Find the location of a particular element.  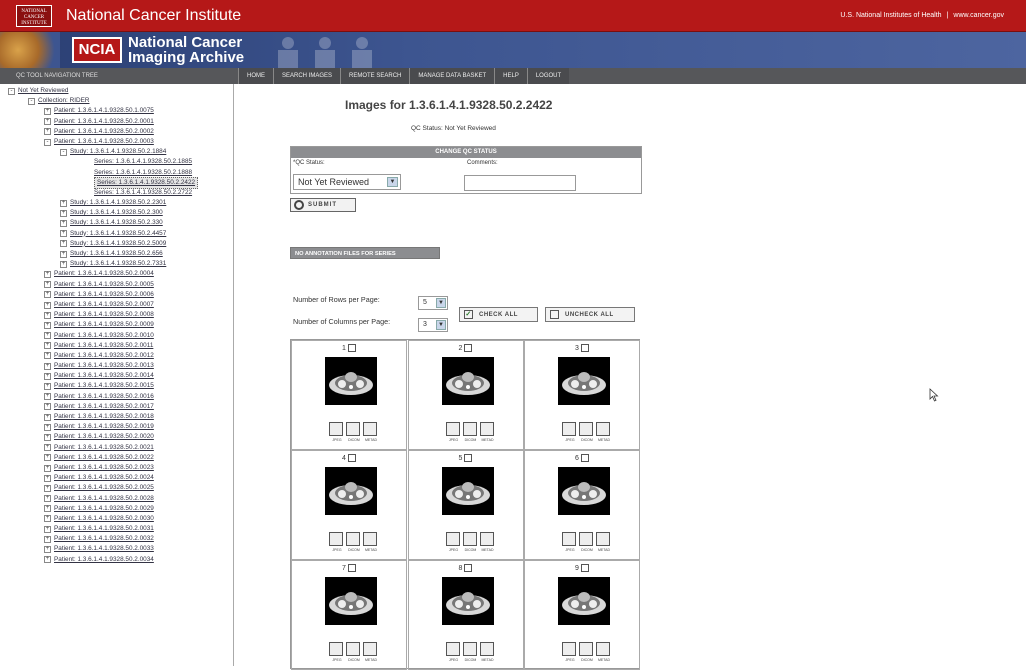

tree-patient-link: Patient: 1.3.6.1.4.1.9328.50.2.0001 is located at coordinates (104, 122).